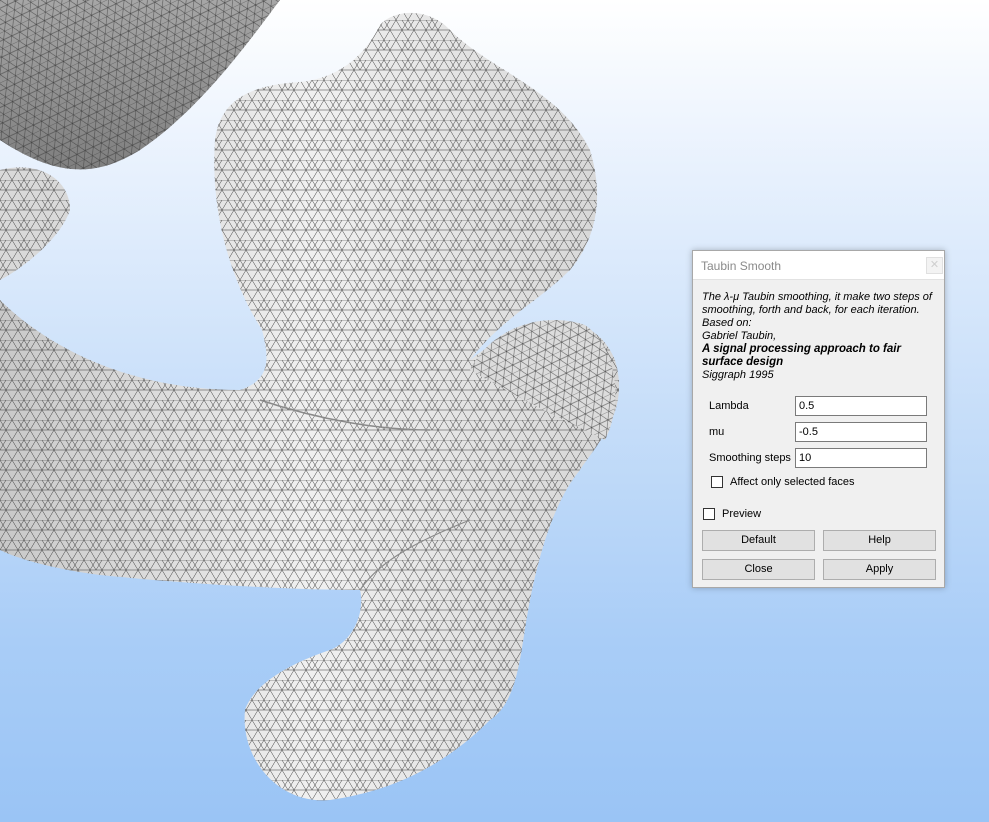 This screenshot has width=989, height=822. Describe the element at coordinates (750, 458) in the screenshot. I see `smoothing-steps-label: Smoothing steps` at that location.